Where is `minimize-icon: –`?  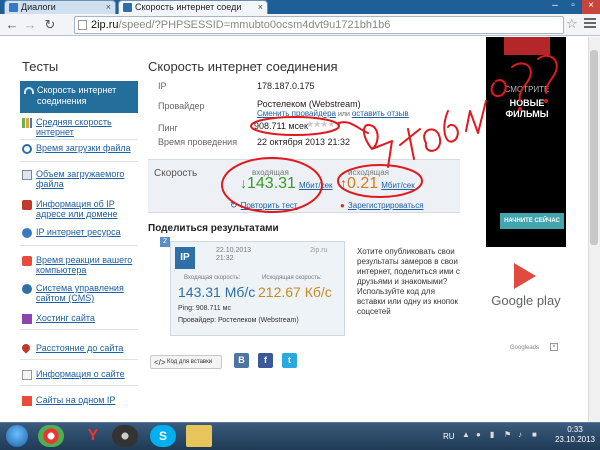
minimize-icon: – is located at coordinates (555, 7).